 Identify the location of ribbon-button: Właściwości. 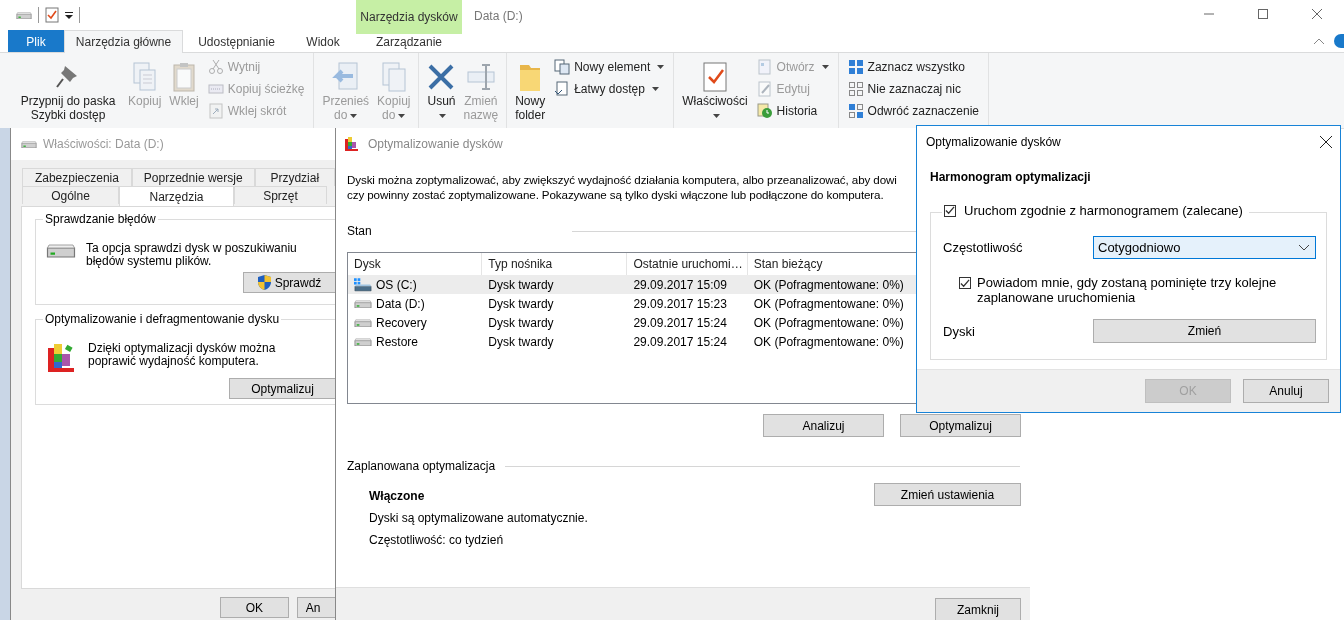
(715, 91).